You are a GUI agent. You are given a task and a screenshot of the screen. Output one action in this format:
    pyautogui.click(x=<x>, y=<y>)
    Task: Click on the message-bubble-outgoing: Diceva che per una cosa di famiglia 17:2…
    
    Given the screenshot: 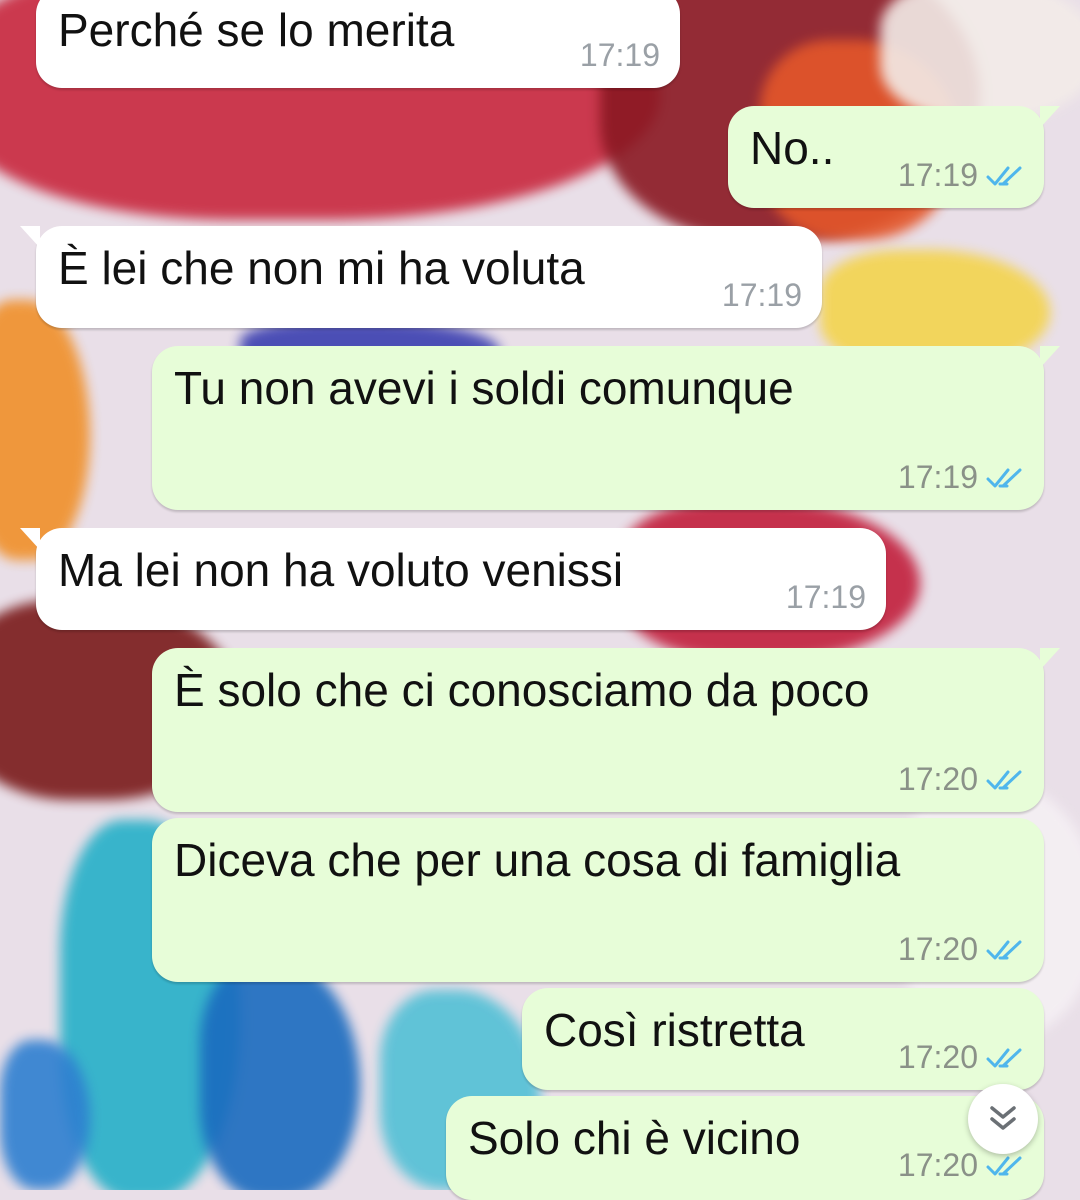 What is the action you would take?
    pyautogui.click(x=598, y=900)
    